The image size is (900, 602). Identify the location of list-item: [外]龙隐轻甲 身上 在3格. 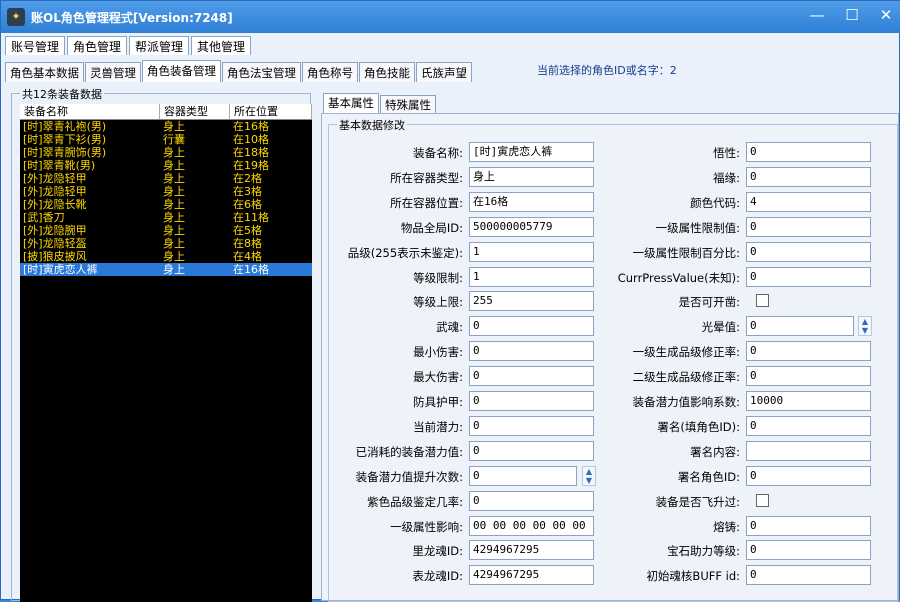
(166, 191).